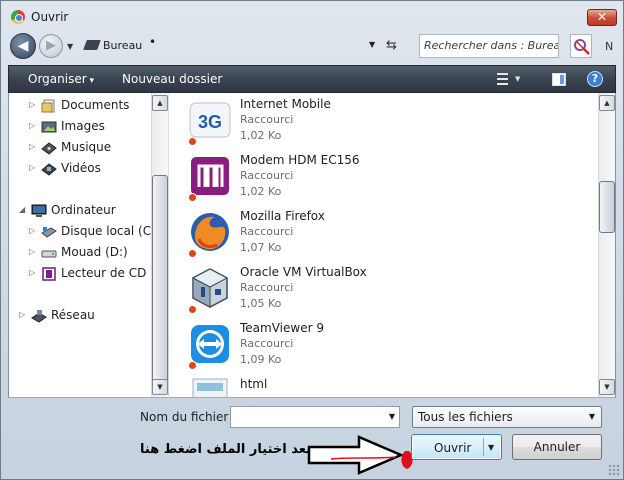 The image size is (624, 480). I want to click on file-name: html, so click(254, 384).